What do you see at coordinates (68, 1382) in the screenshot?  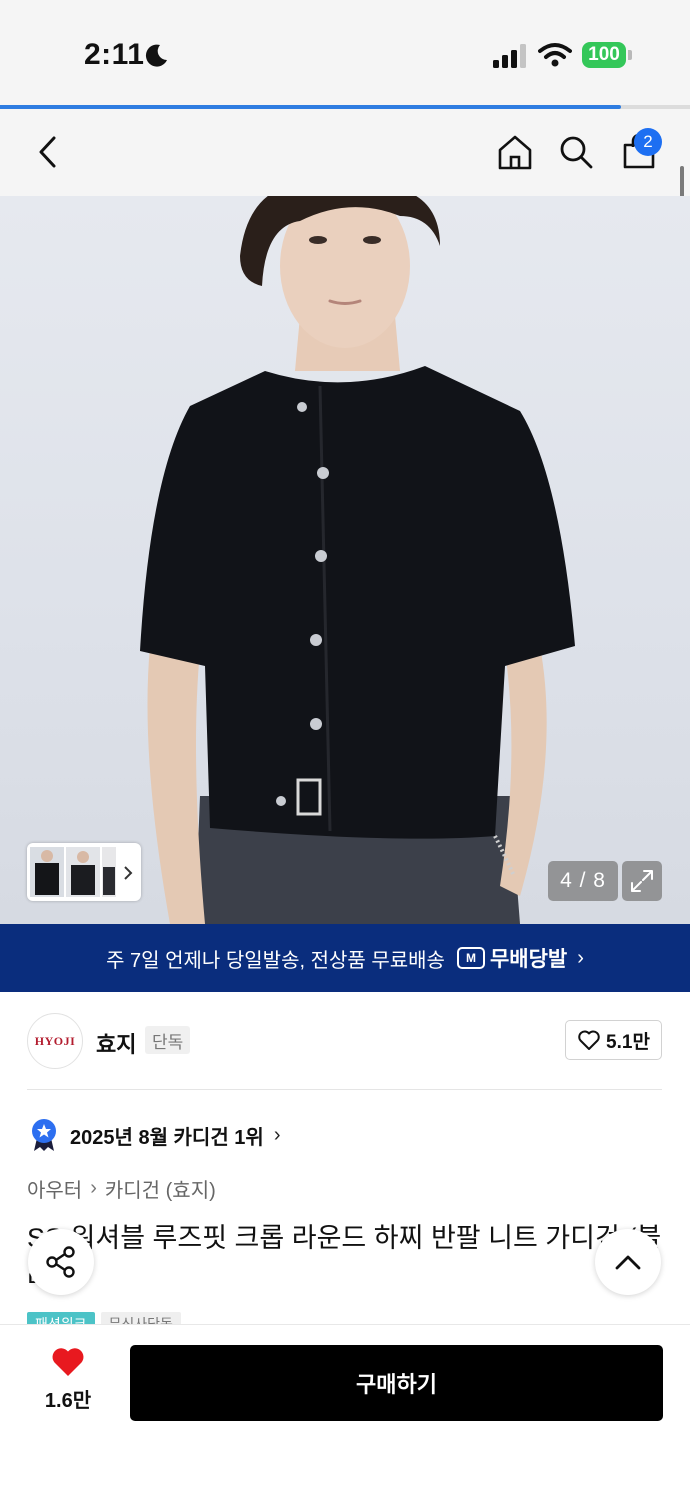 I see `product-like-button: 1.6만` at bounding box center [68, 1382].